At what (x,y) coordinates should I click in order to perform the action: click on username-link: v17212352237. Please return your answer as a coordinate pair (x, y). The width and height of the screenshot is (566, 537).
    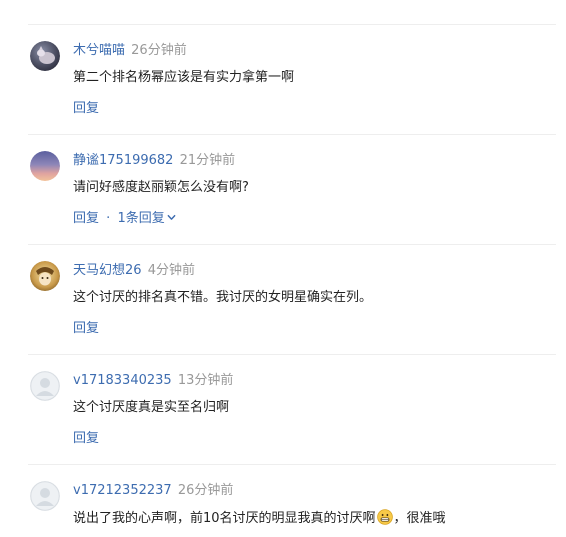
    Looking at the image, I should click on (122, 490).